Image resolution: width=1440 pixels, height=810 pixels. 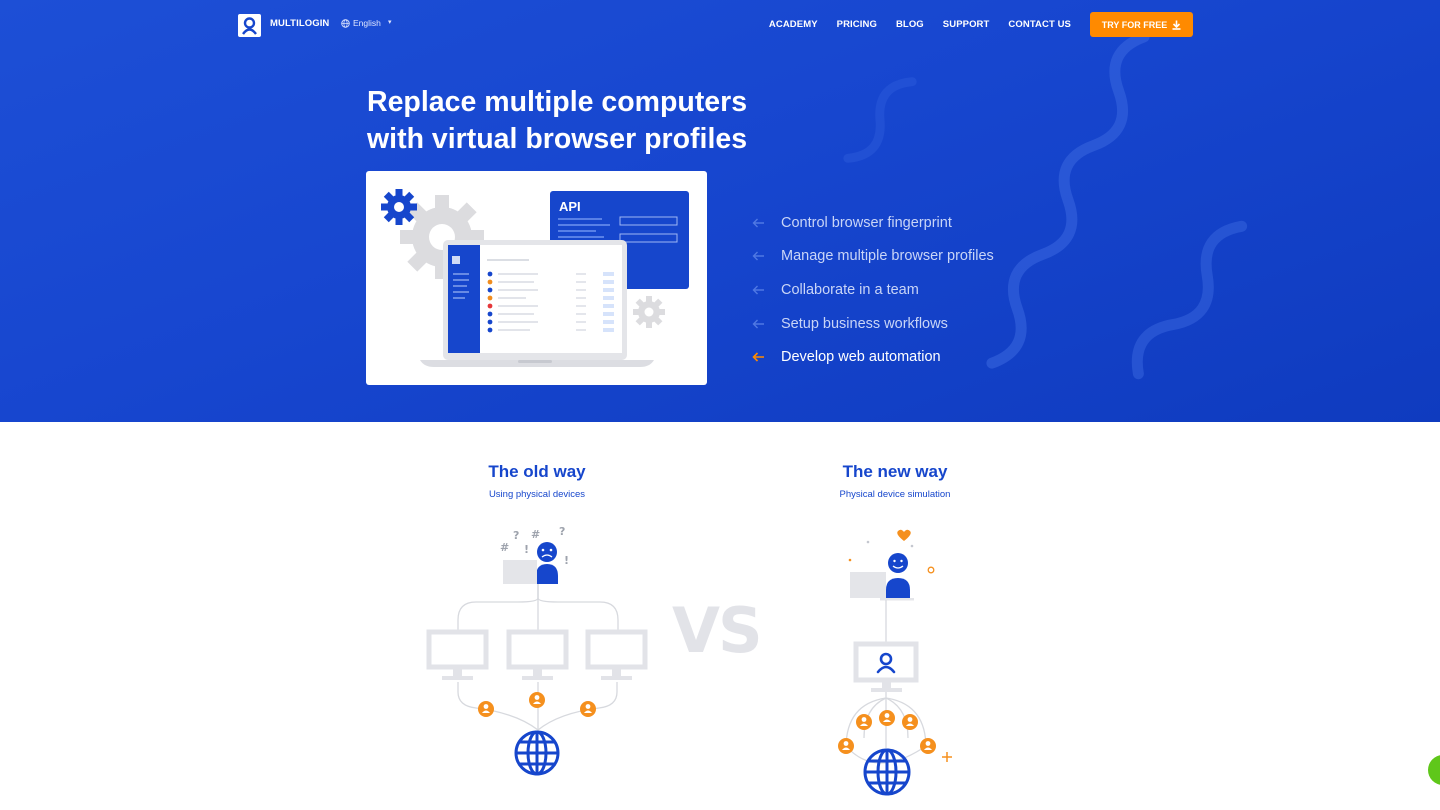 I want to click on laptop-api-illustration: API, so click(x=535, y=278).